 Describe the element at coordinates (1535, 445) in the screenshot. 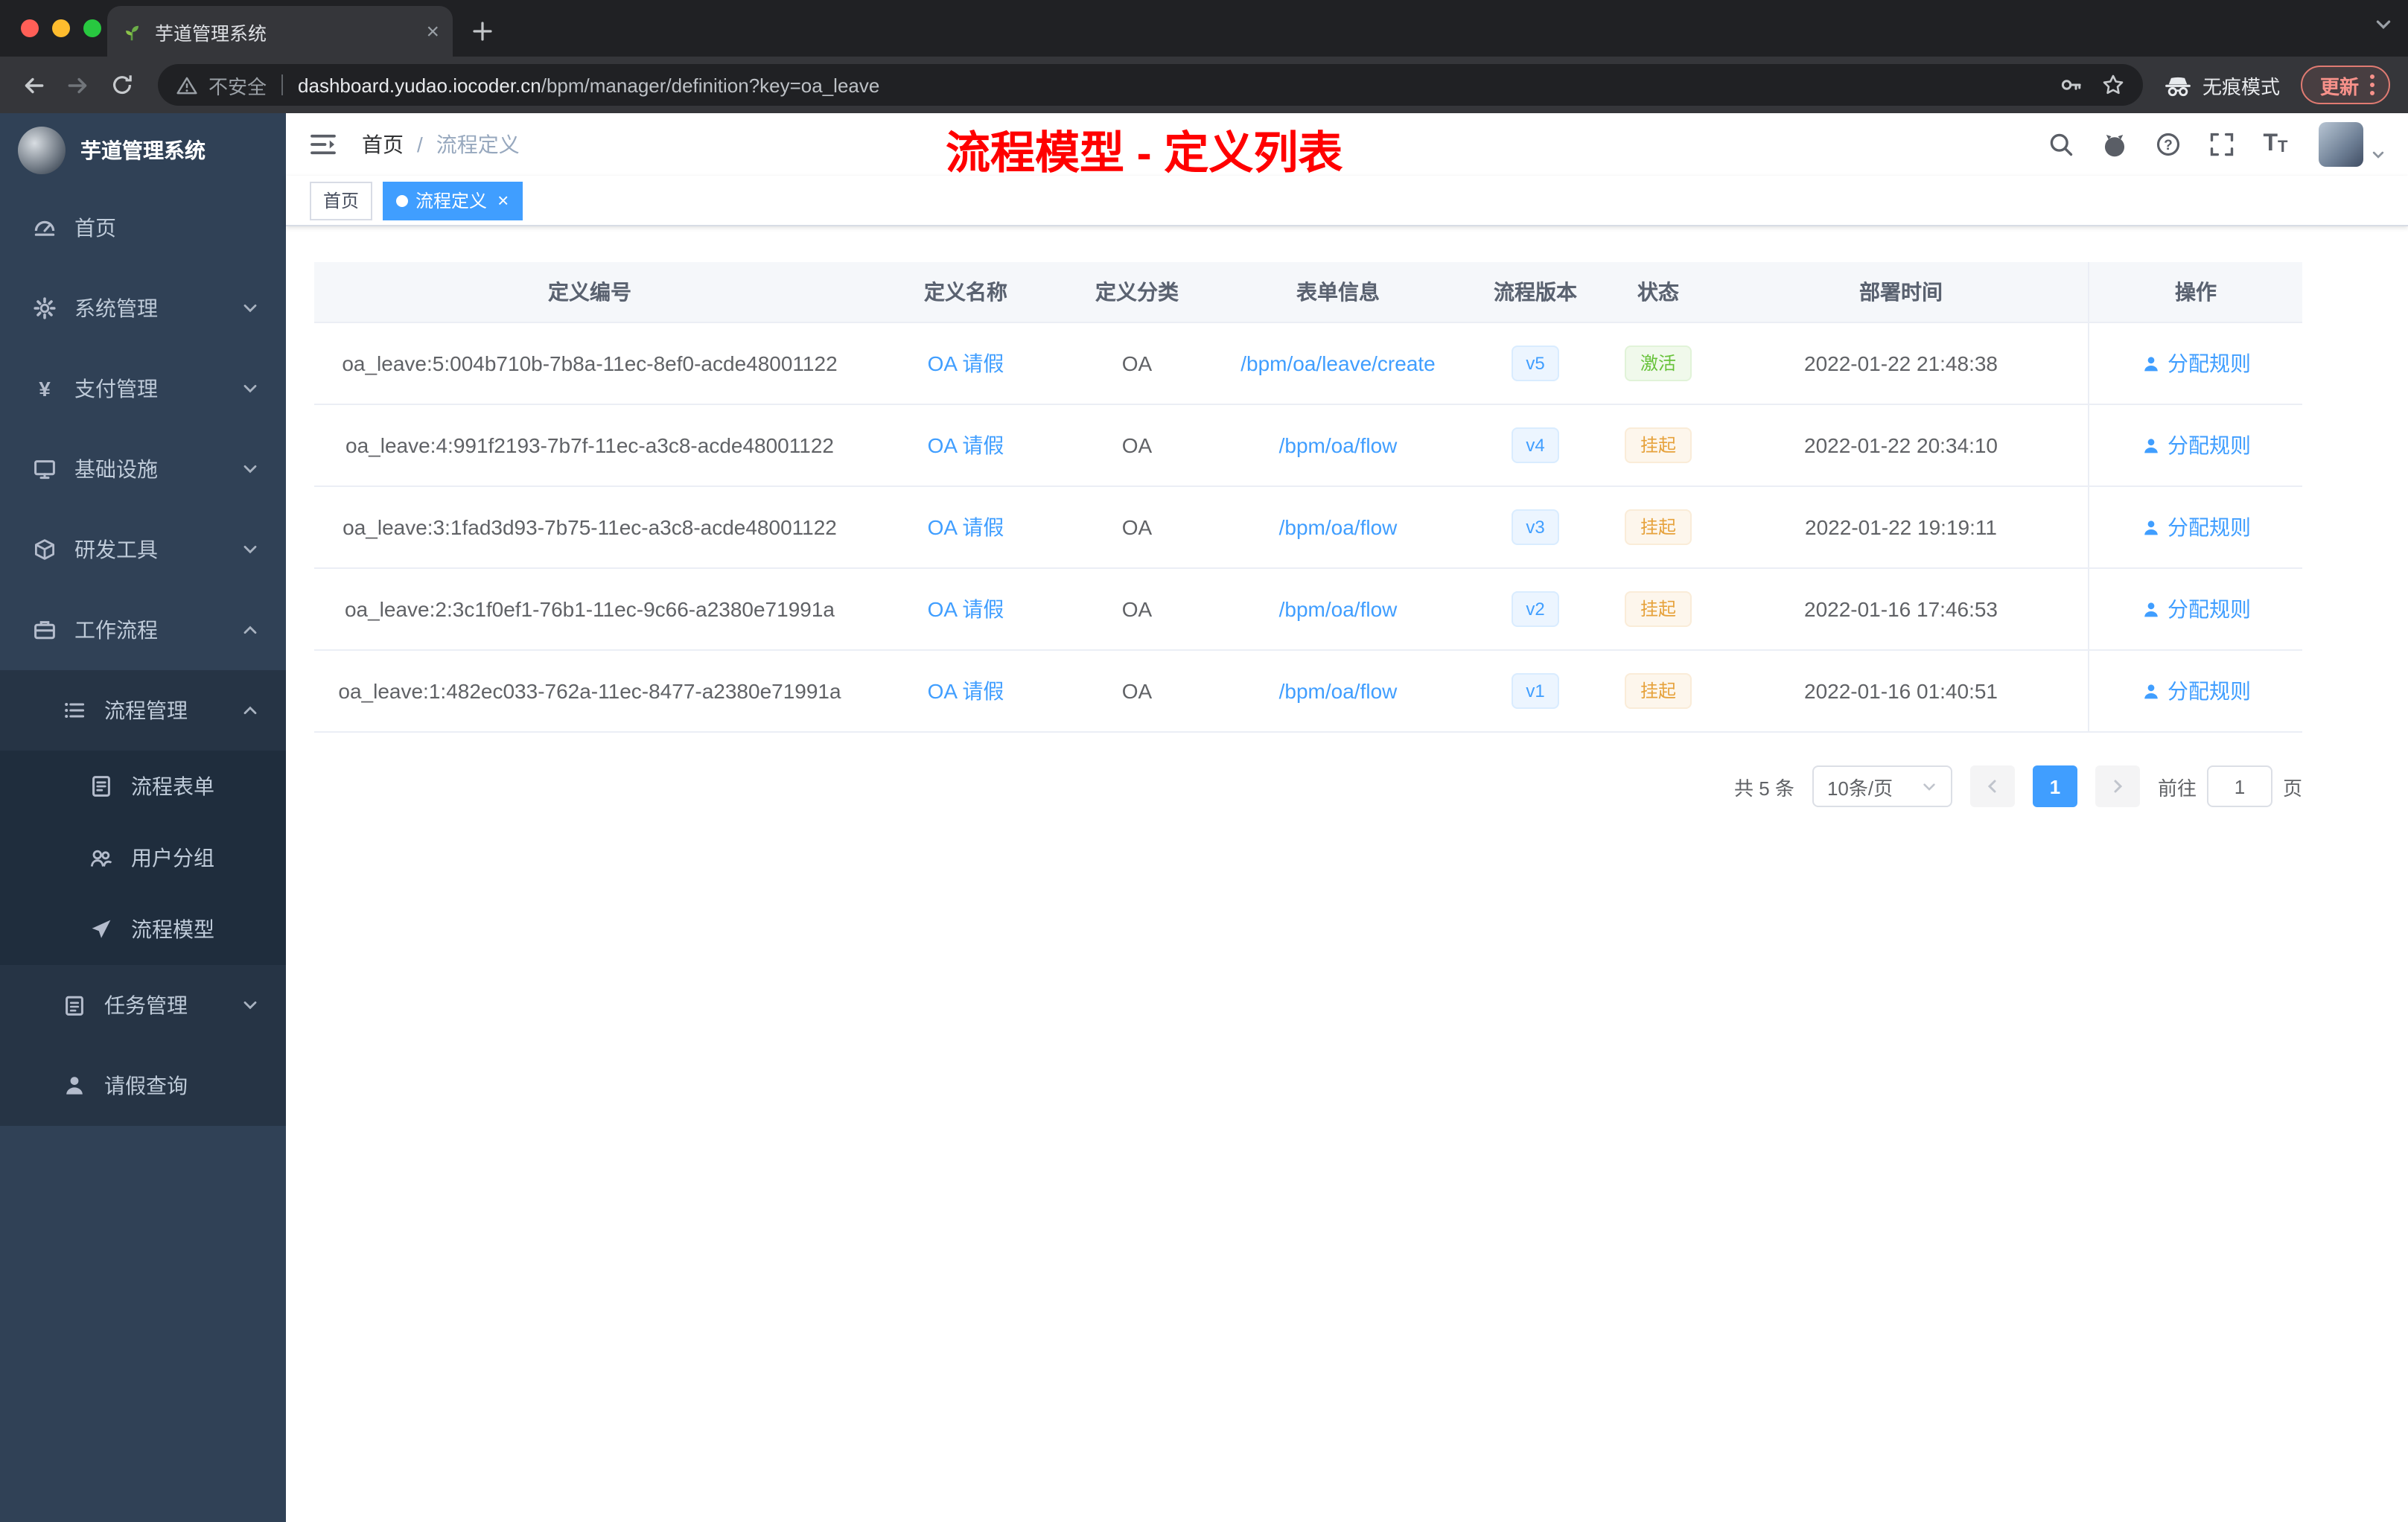

I see `version-tag: v4` at that location.